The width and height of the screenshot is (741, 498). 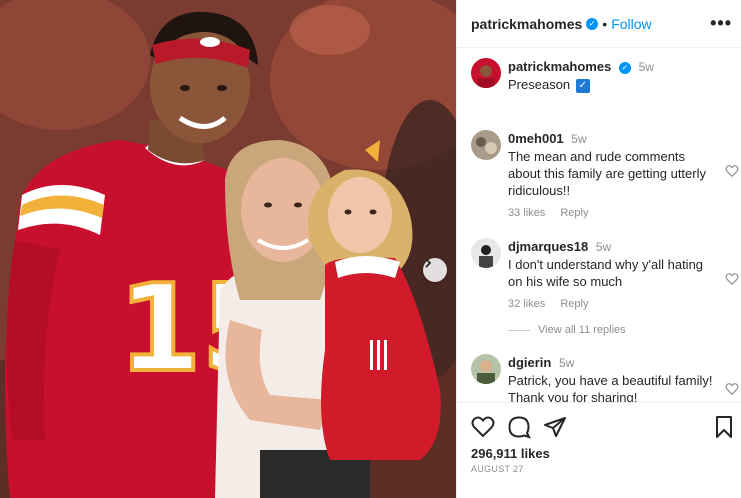 What do you see at coordinates (646, 67) in the screenshot?
I see `caption-time: 5w` at bounding box center [646, 67].